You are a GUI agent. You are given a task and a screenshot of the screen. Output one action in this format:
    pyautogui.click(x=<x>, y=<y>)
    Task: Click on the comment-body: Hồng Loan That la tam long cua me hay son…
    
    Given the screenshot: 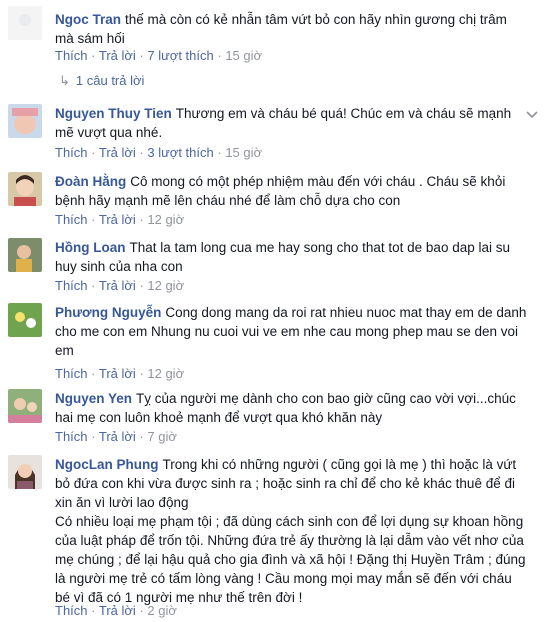 What is the action you would take?
    pyautogui.click(x=291, y=257)
    